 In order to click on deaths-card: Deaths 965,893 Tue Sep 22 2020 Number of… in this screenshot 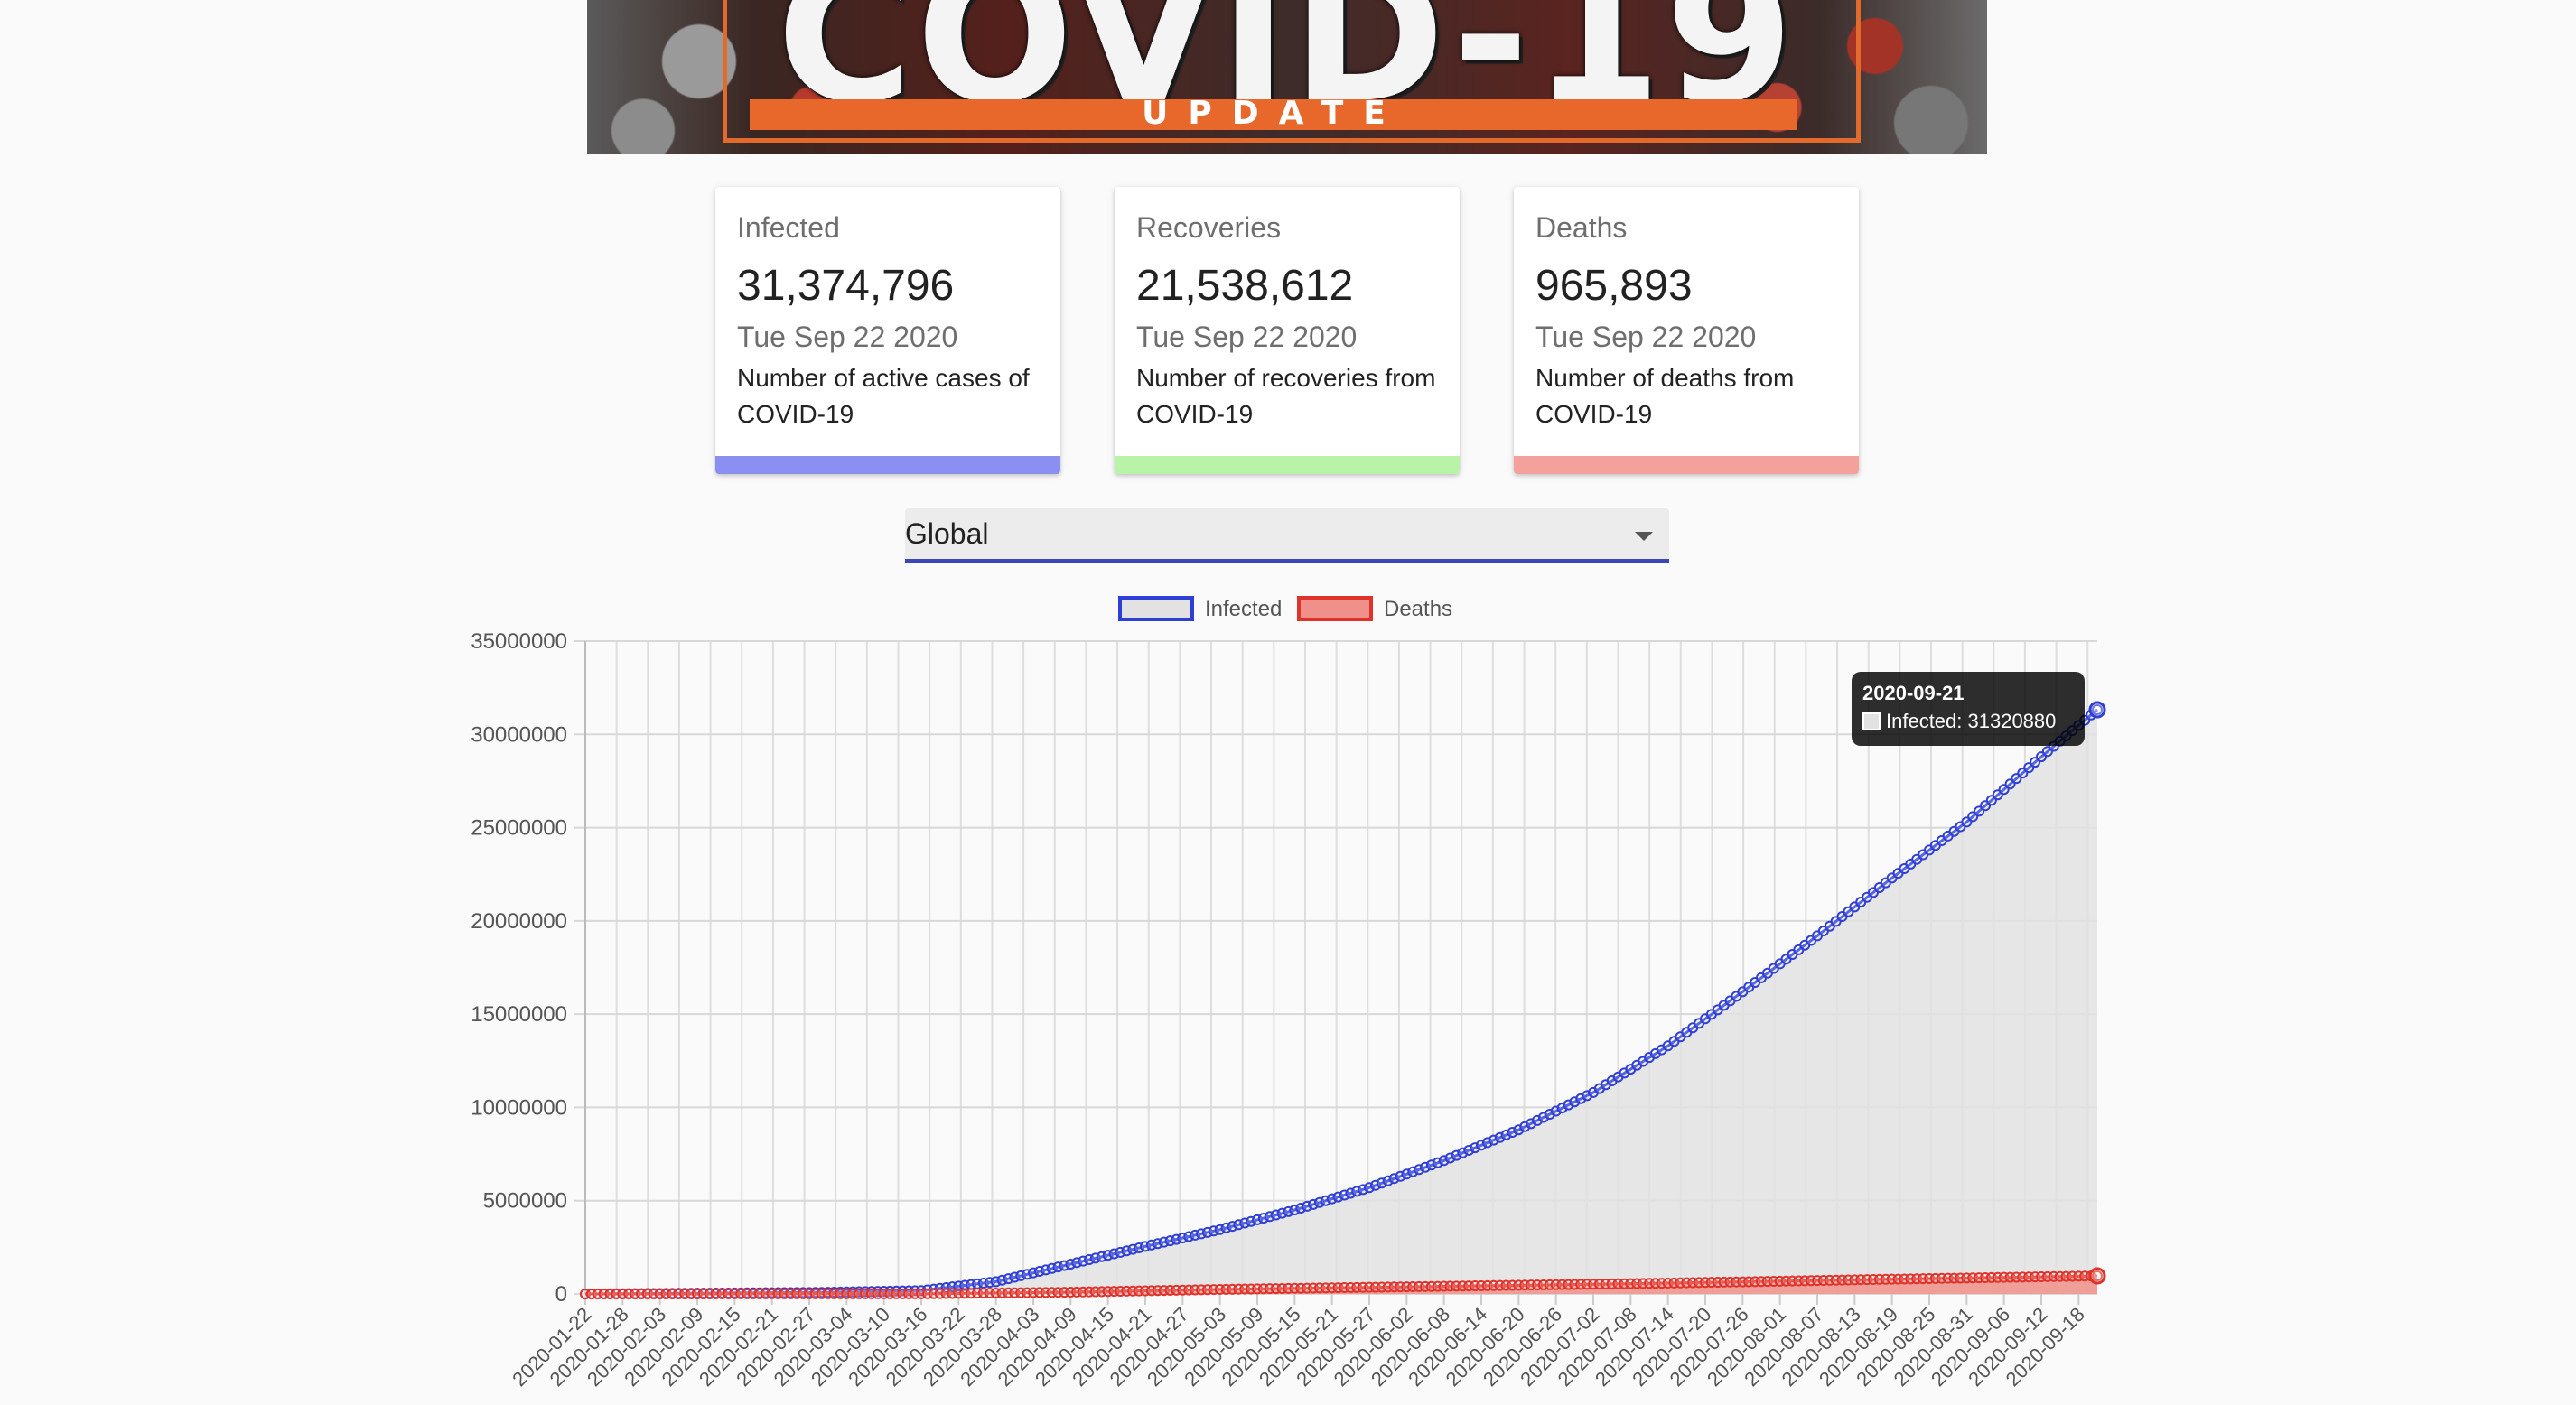, I will do `click(1686, 330)`.